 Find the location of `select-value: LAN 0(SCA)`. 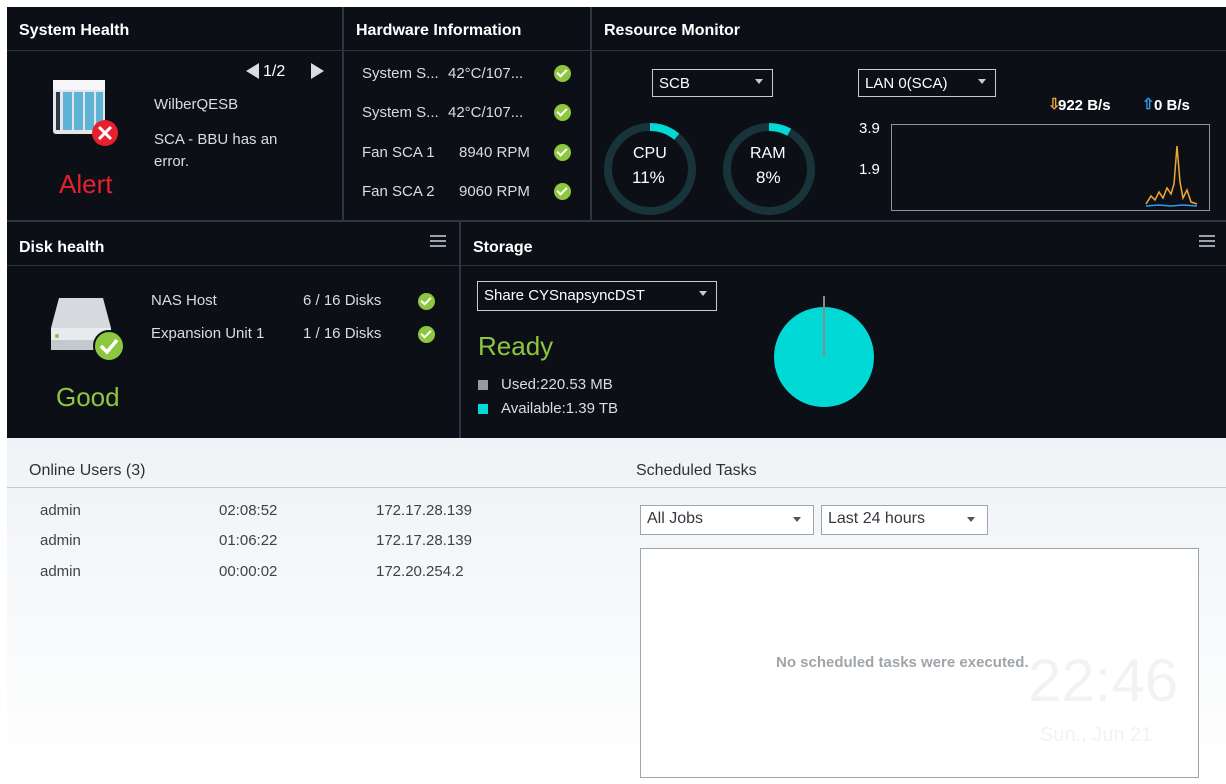

select-value: LAN 0(SCA) is located at coordinates (906, 83).